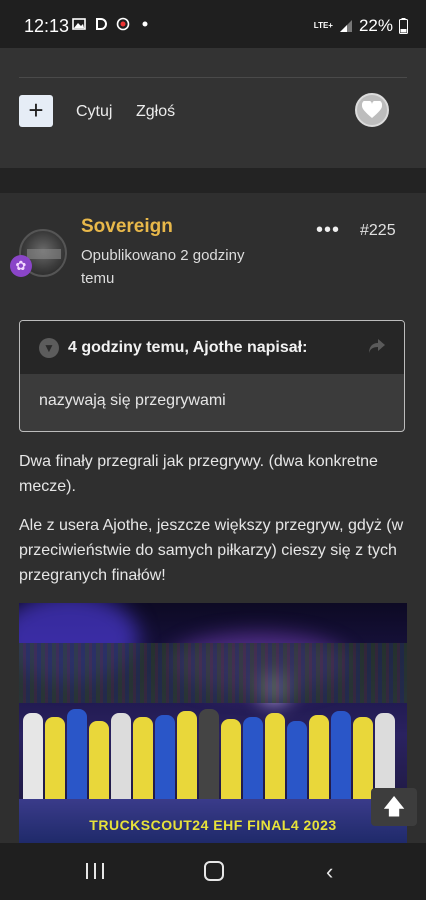  What do you see at coordinates (44, 254) in the screenshot?
I see `avatar-detail` at bounding box center [44, 254].